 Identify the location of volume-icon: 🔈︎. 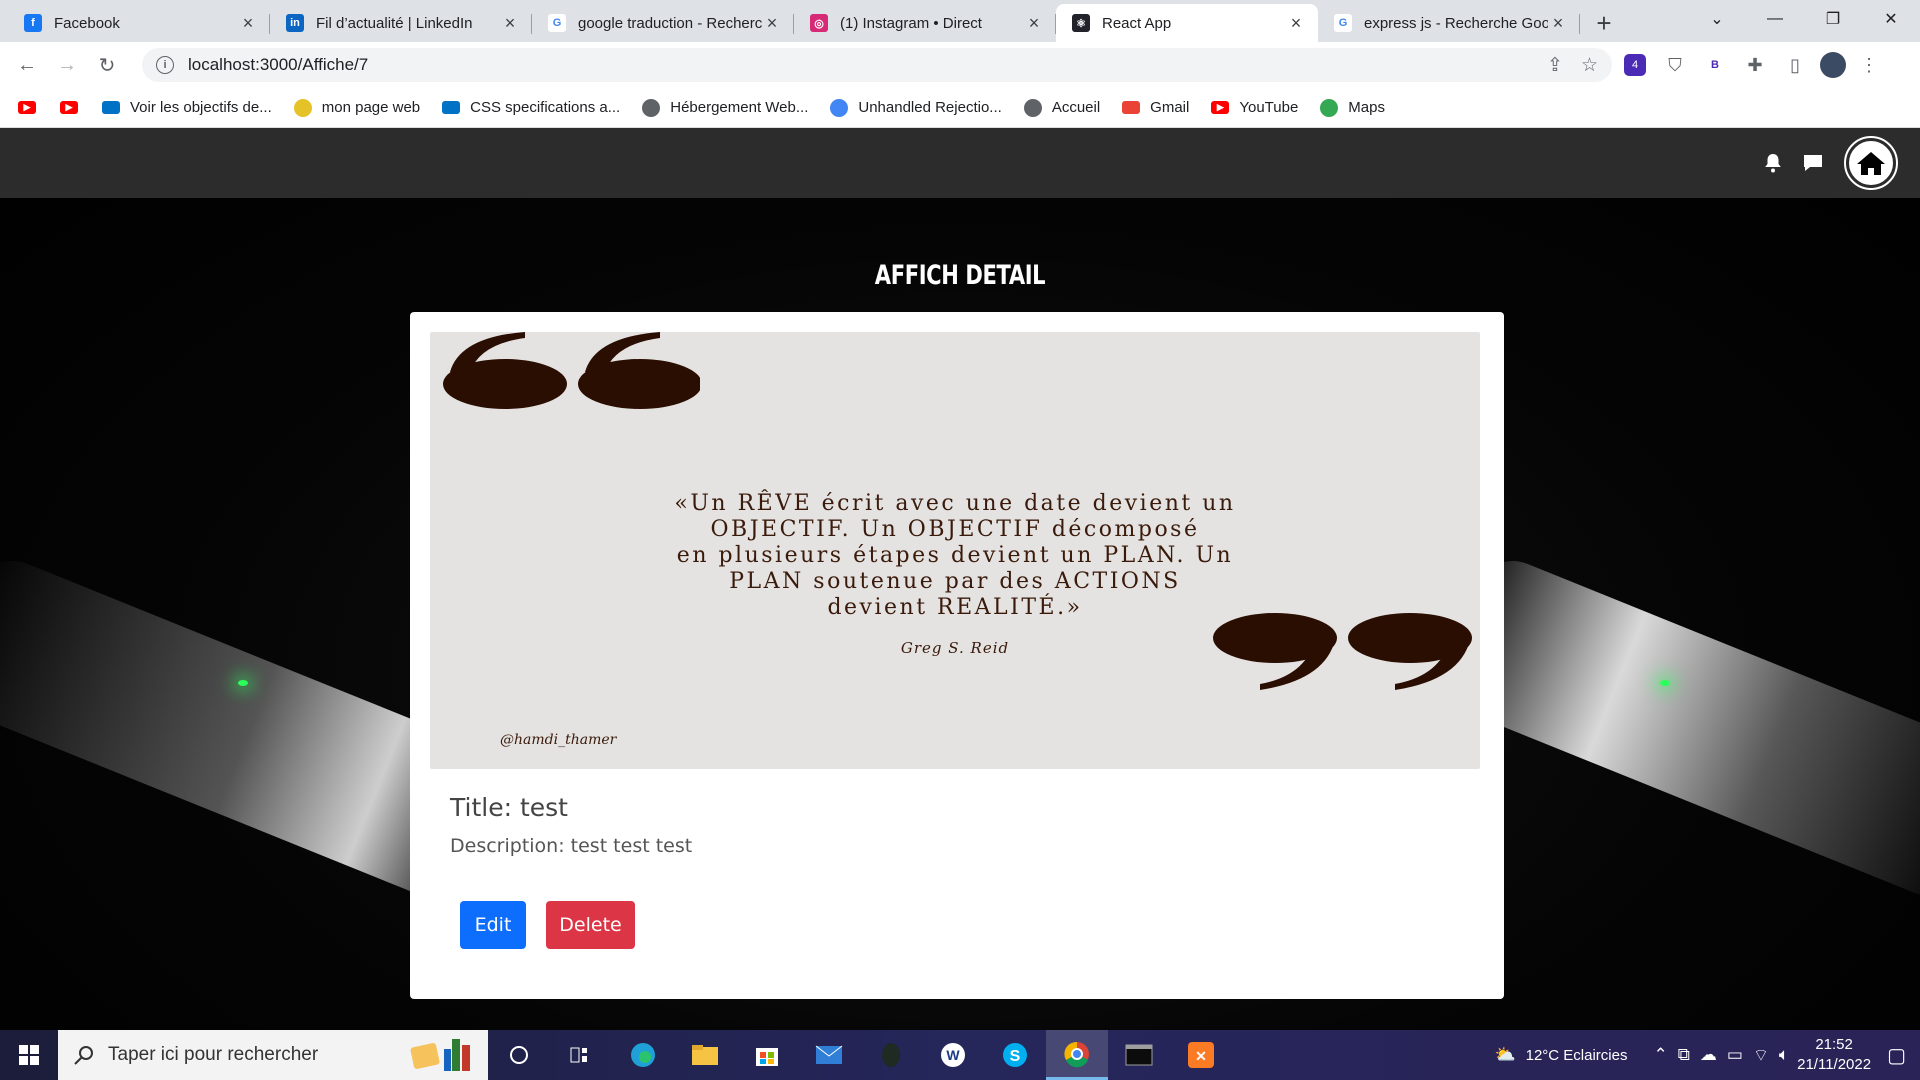
(1784, 1055).